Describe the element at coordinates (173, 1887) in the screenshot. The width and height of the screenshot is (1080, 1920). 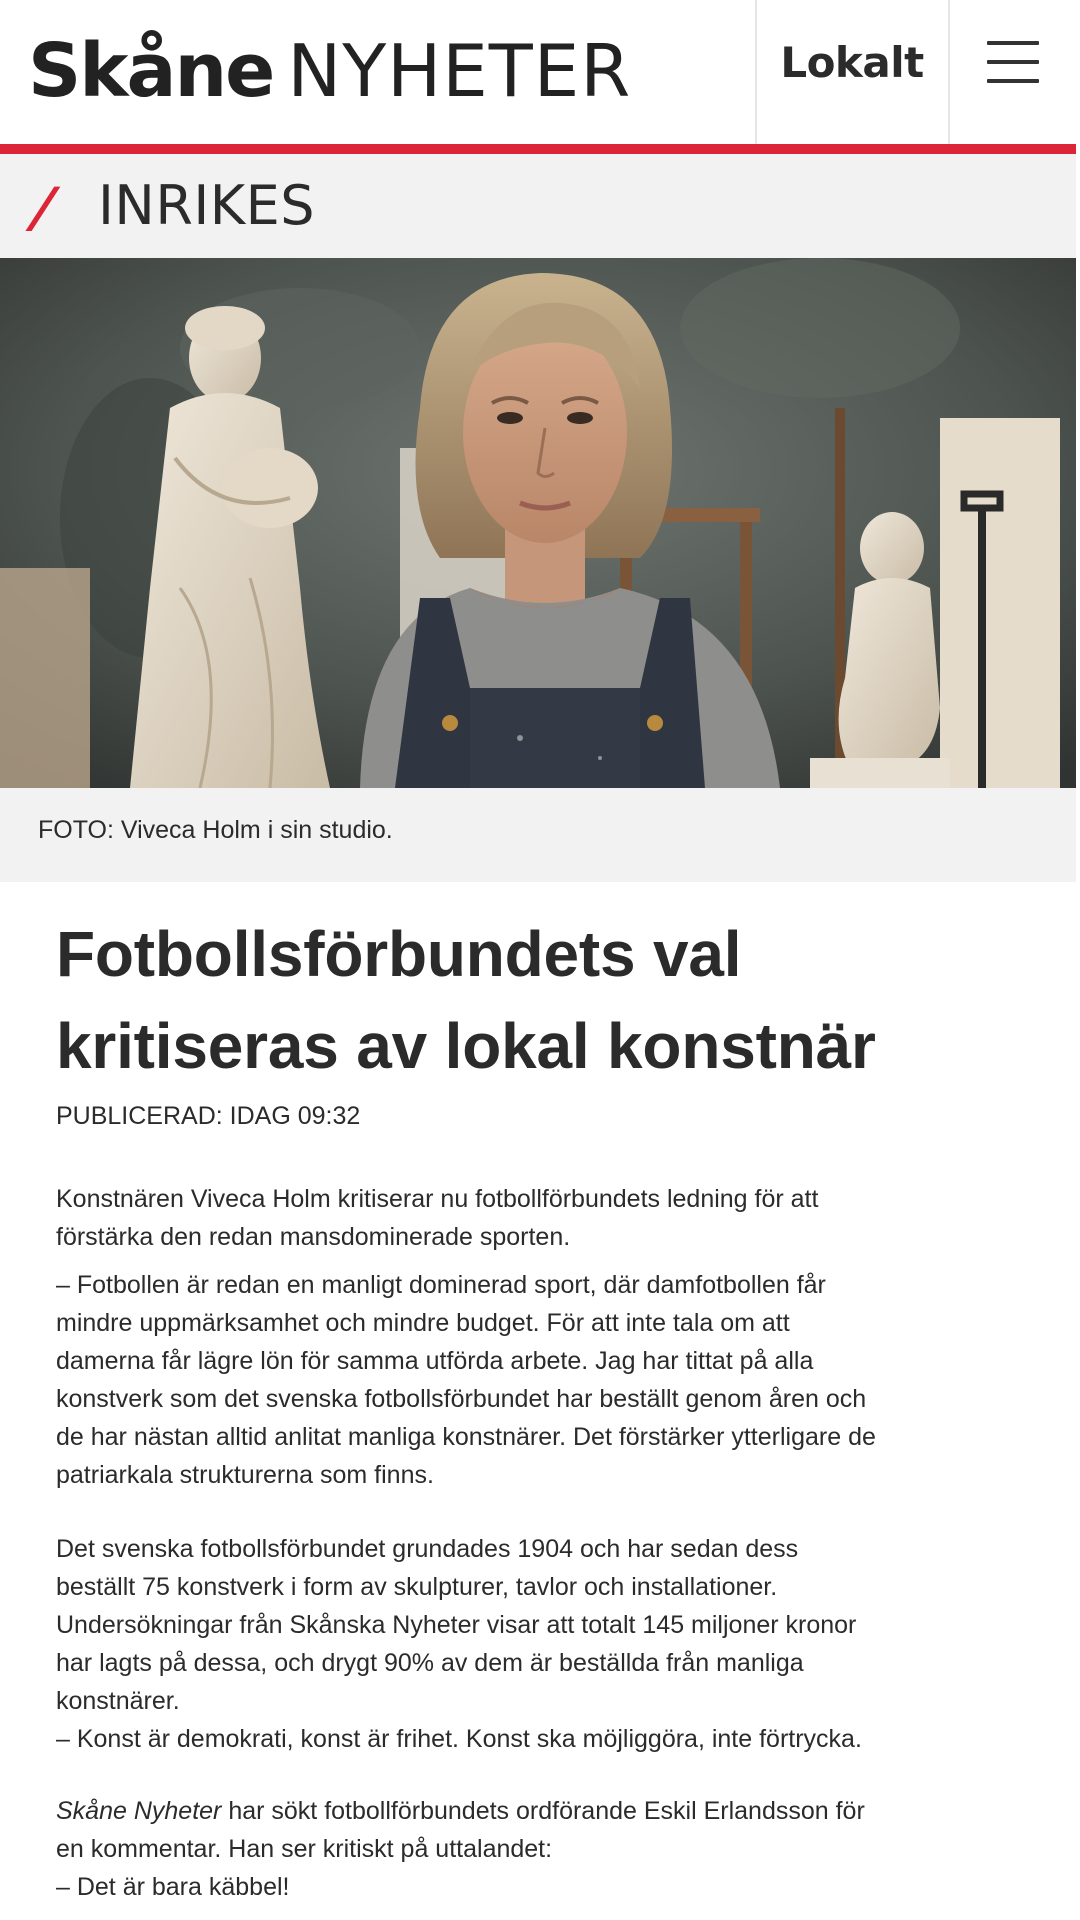
I see `text-line: – Det är bara käbbel!` at that location.